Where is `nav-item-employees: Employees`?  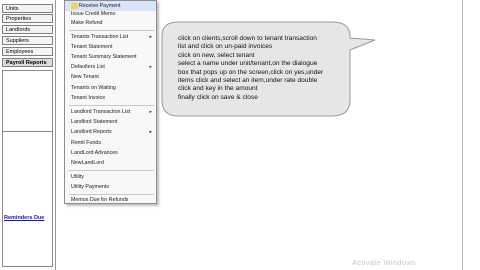
nav-item-employees: Employees is located at coordinates (27, 51).